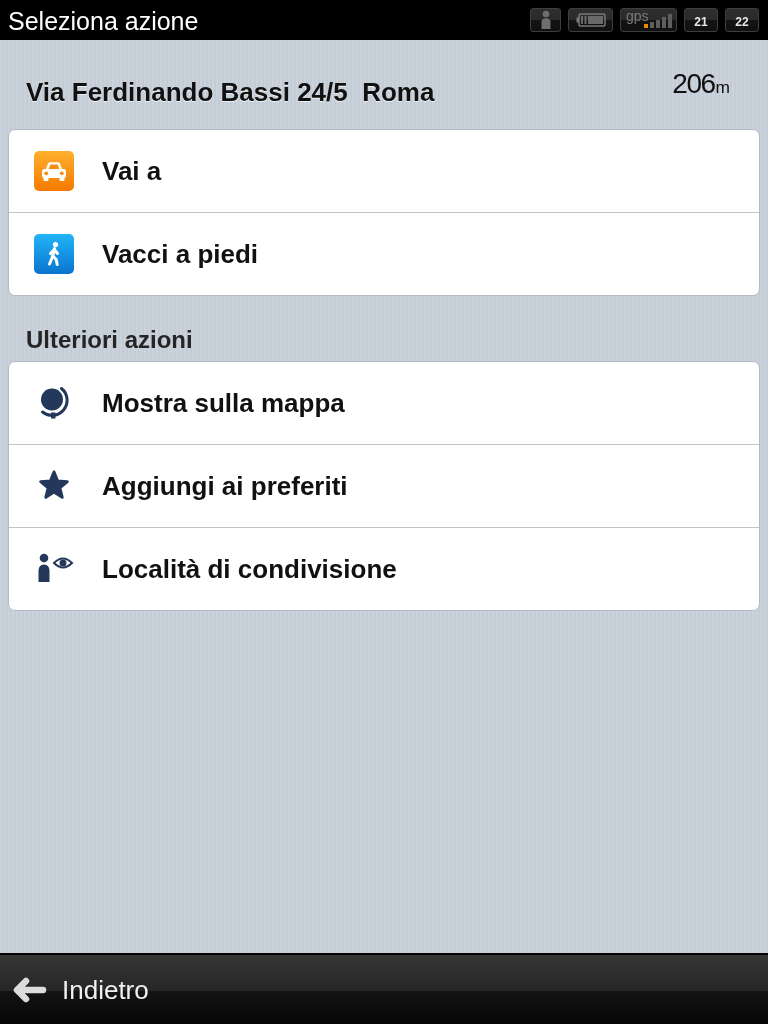 The height and width of the screenshot is (1024, 768). What do you see at coordinates (54, 171) in the screenshot?
I see `car-icon` at bounding box center [54, 171].